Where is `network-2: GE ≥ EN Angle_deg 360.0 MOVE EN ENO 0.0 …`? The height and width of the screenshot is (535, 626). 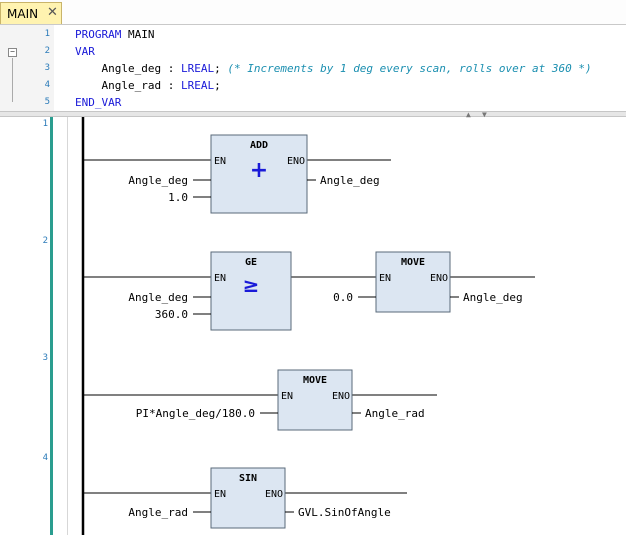 network-2: GE ≥ EN Angle_deg 360.0 MOVE EN ENO 0.0 … is located at coordinates (309, 291).